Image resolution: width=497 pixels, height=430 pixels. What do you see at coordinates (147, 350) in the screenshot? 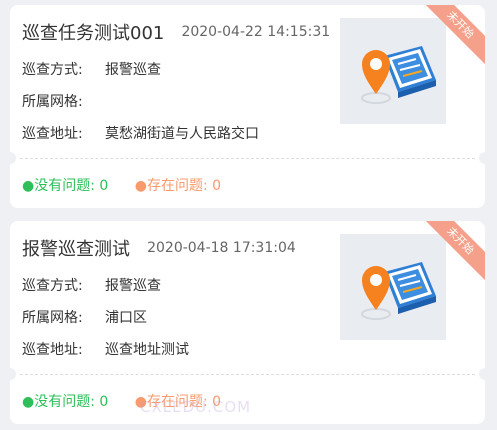
I see `address-value: 巡查地址测试` at bounding box center [147, 350].